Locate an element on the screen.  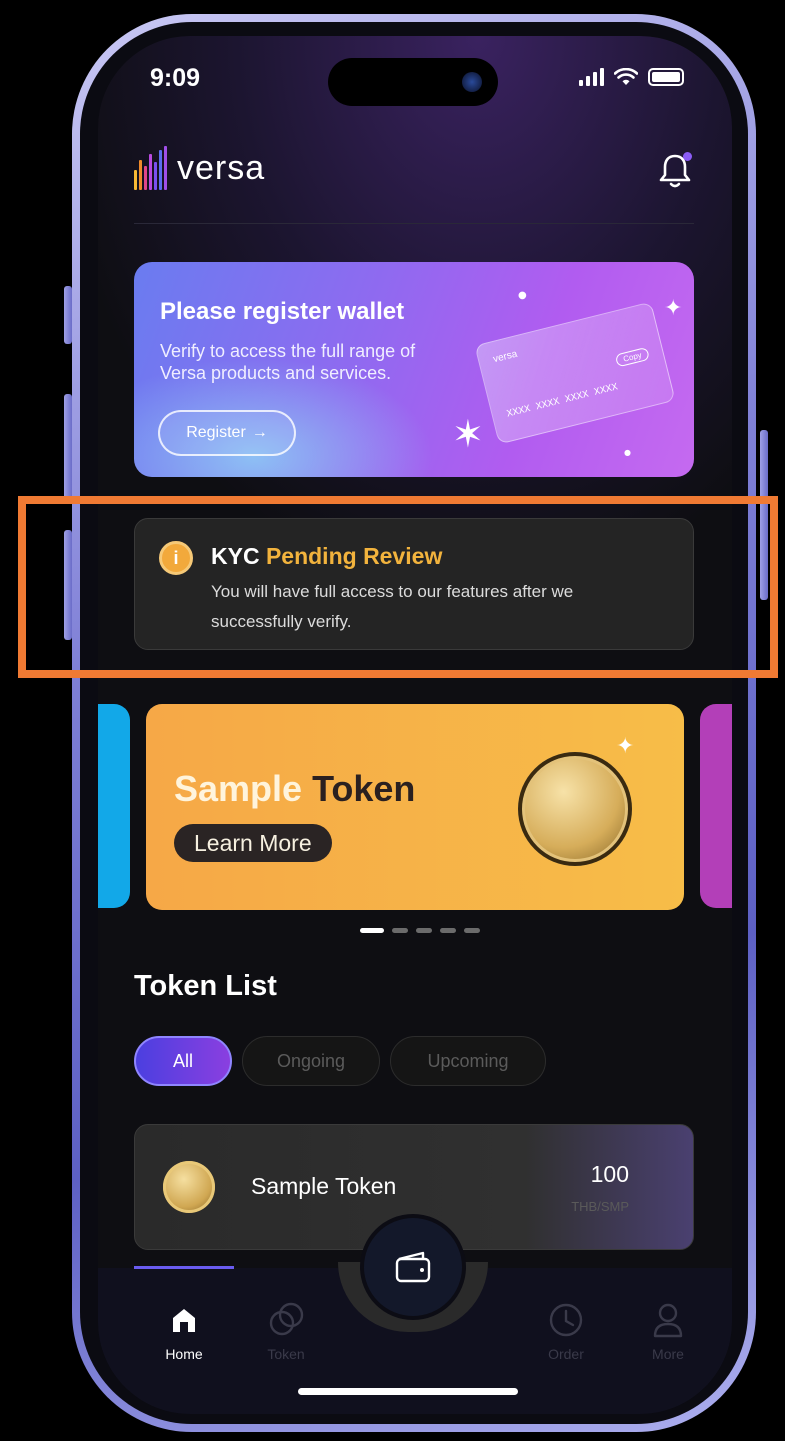
banner-title-part-2: Token is located at coordinates (364, 788).